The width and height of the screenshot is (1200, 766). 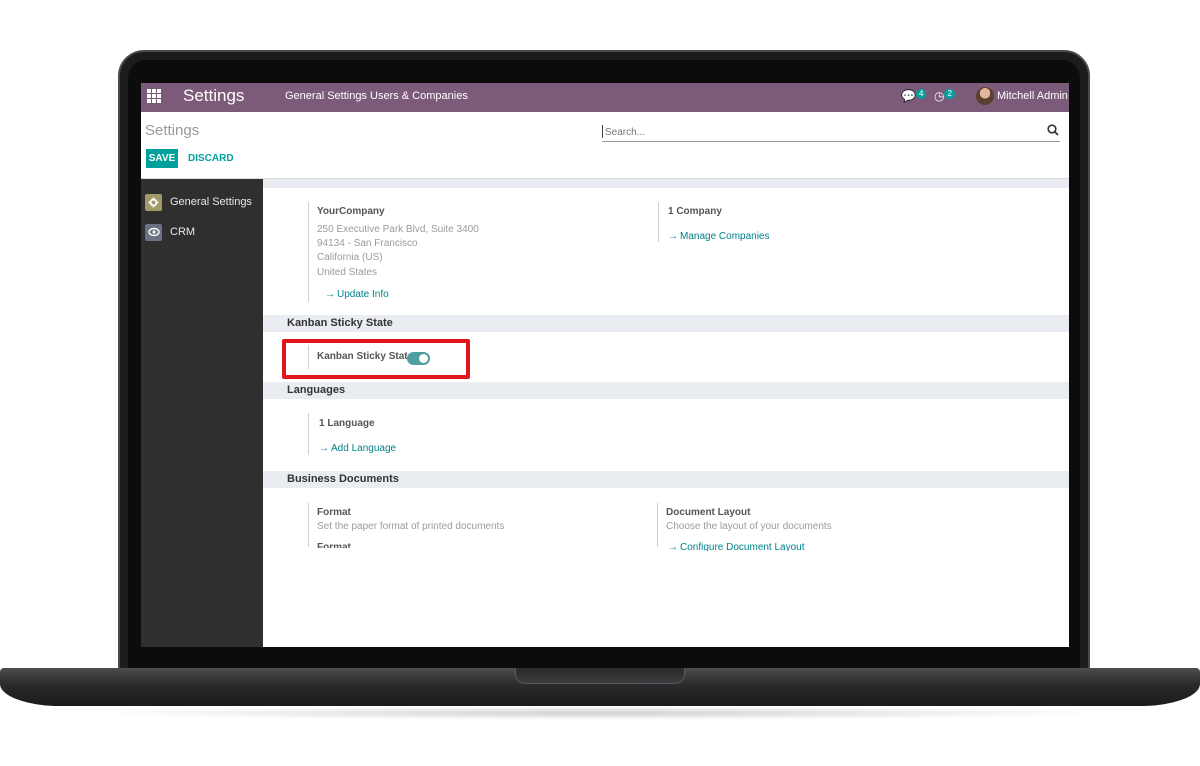 I want to click on manage-companies-link: → Manage Companies, so click(x=719, y=236).